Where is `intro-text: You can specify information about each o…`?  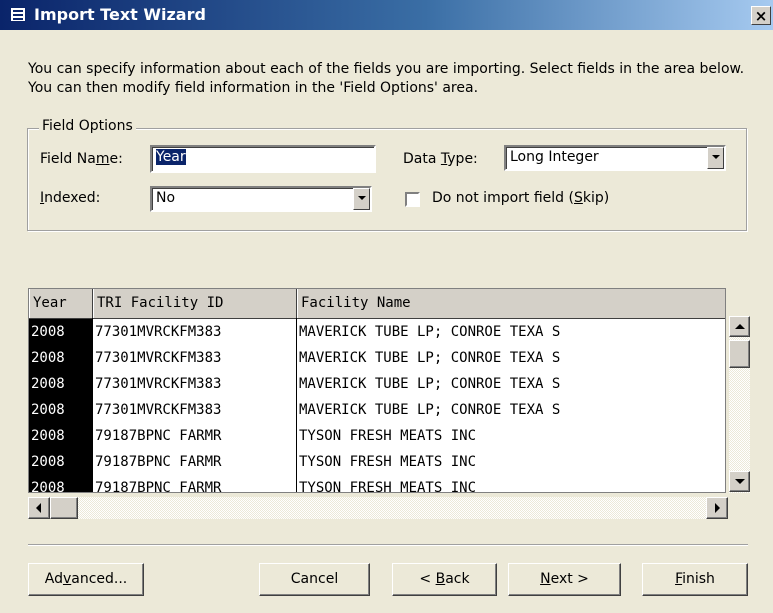
intro-text: You can specify information about each o… is located at coordinates (386, 78).